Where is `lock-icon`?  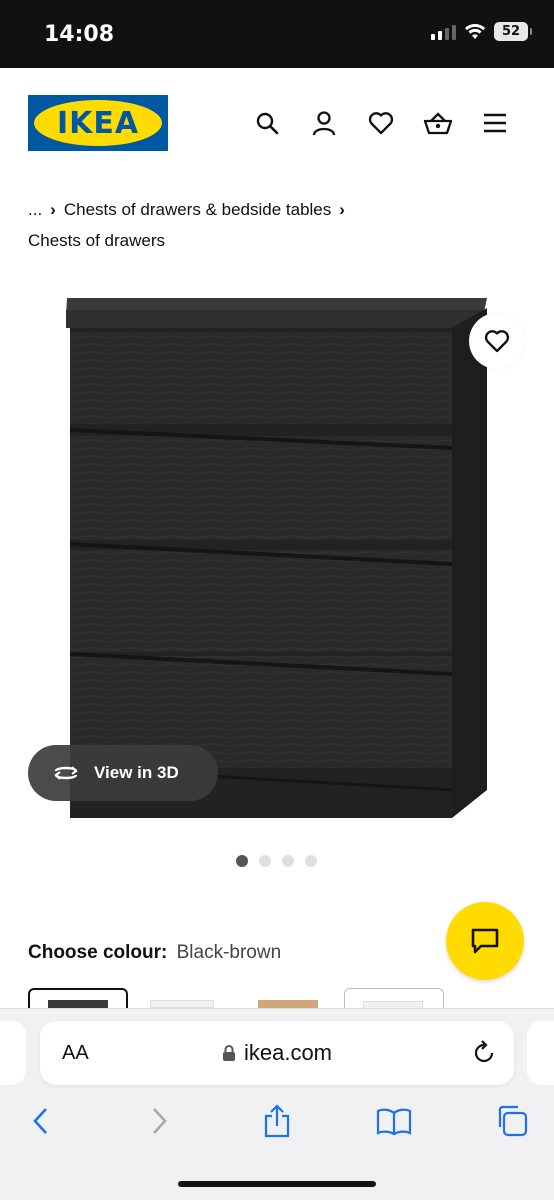
lock-icon is located at coordinates (228, 1053).